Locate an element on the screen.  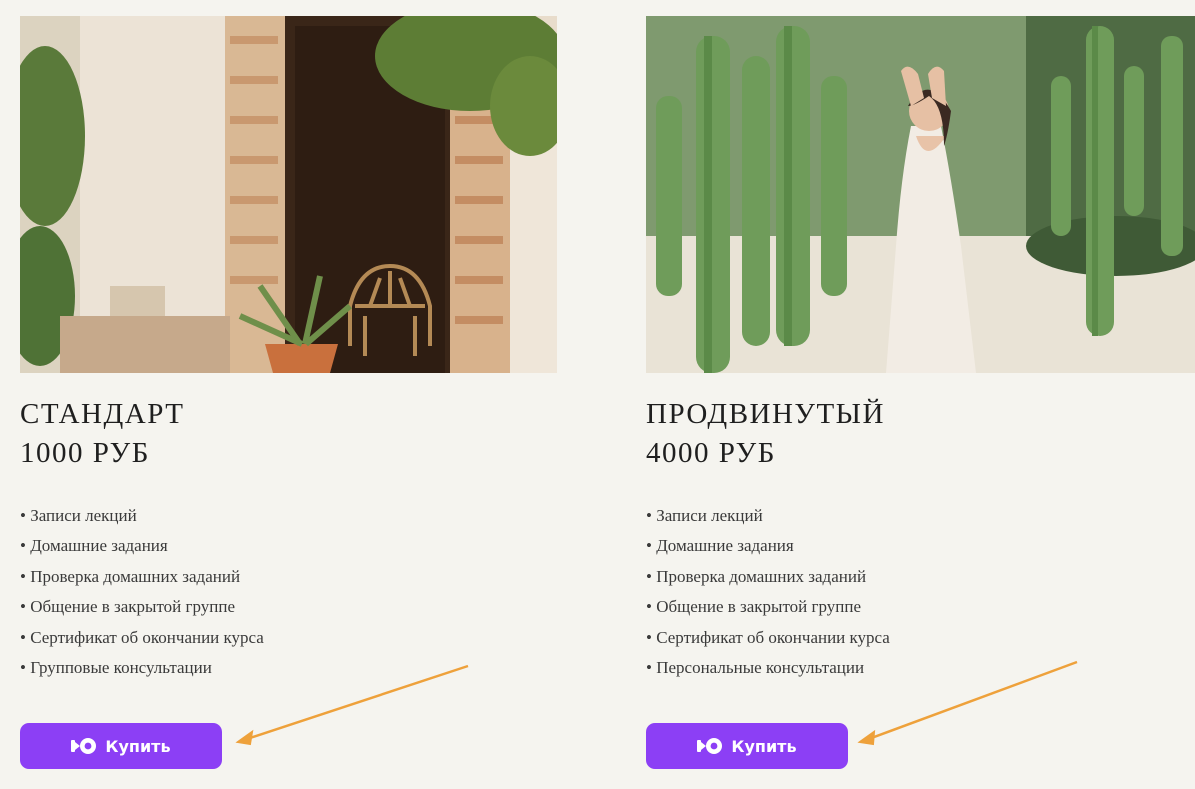
buy-button-standard: Купить is located at coordinates (121, 746).